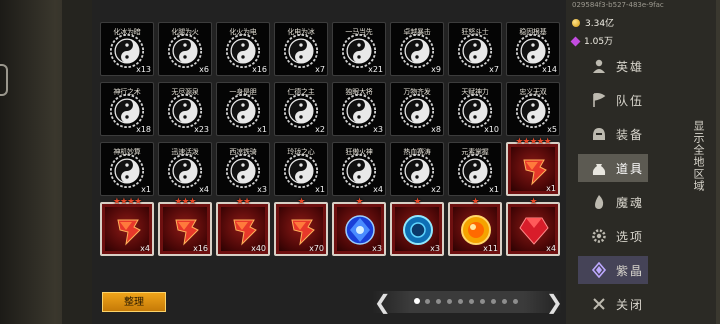  What do you see at coordinates (417, 49) in the screenshot?
I see `item-slot: 卓越暴击 x9` at bounding box center [417, 49].